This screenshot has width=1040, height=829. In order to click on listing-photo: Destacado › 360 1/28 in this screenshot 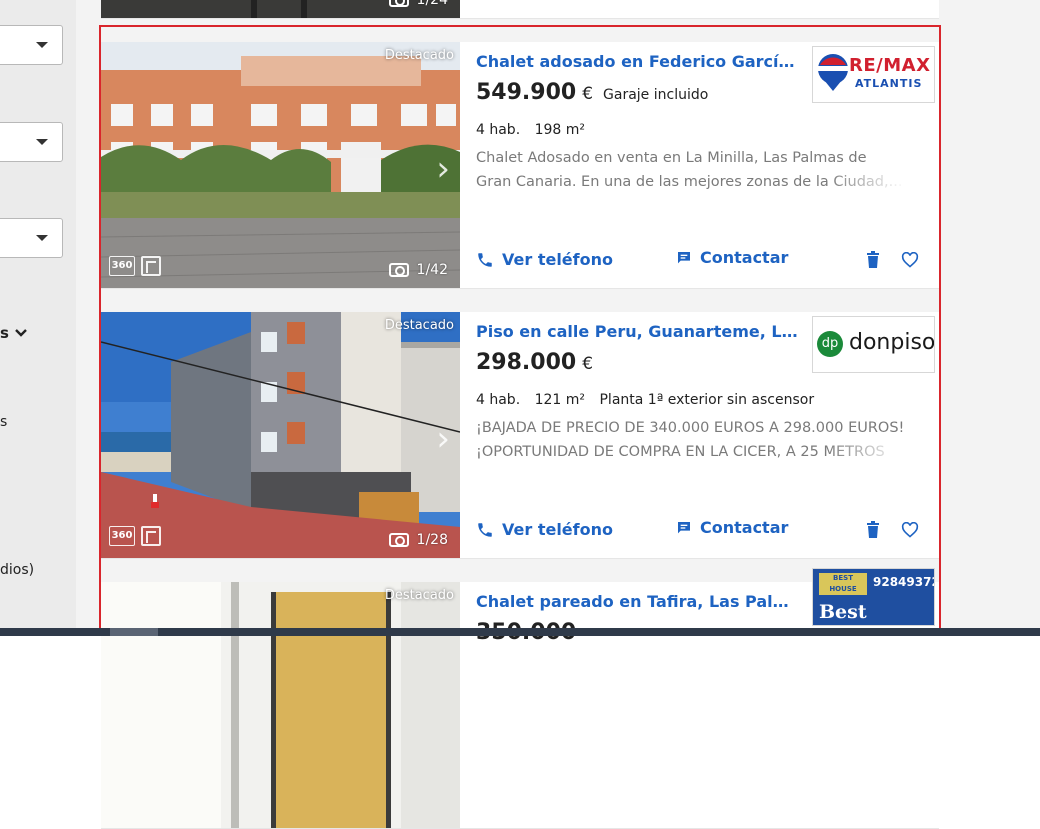, I will do `click(280, 435)`.